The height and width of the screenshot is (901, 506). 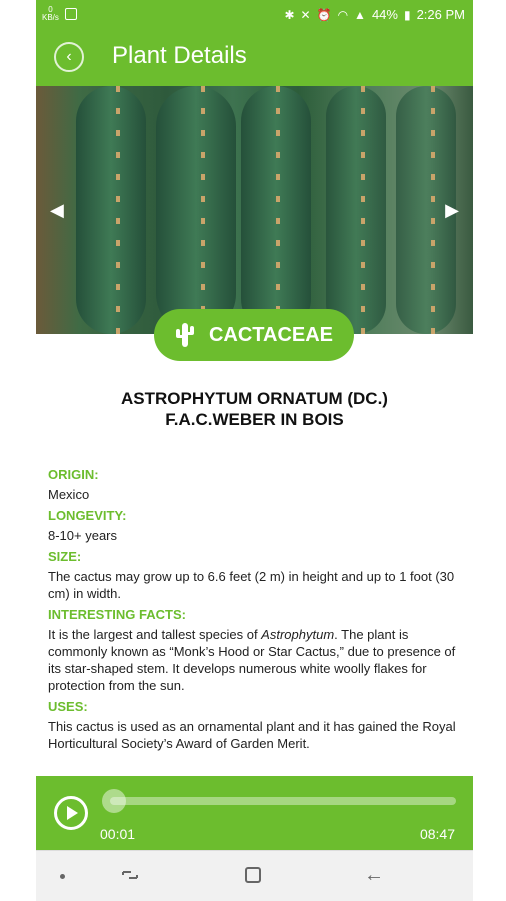 I want to click on arrow-left-icon: ◀, so click(x=57, y=210).